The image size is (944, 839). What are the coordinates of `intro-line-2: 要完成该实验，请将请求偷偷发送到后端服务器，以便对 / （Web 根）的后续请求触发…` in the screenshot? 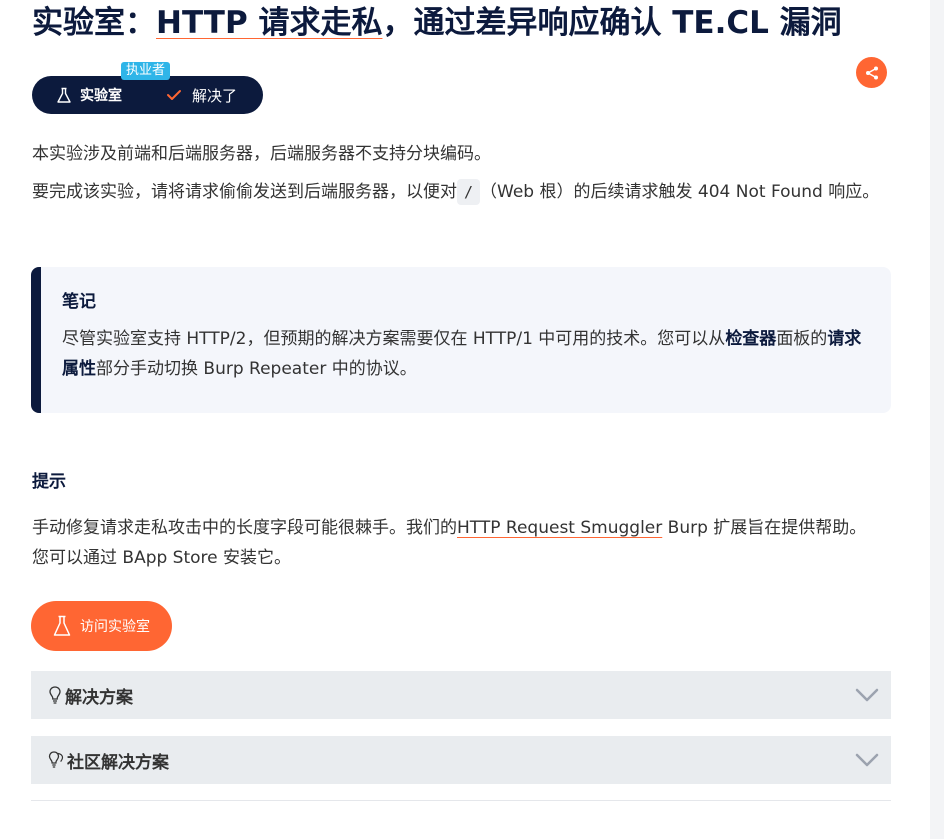 It's located at (457, 192).